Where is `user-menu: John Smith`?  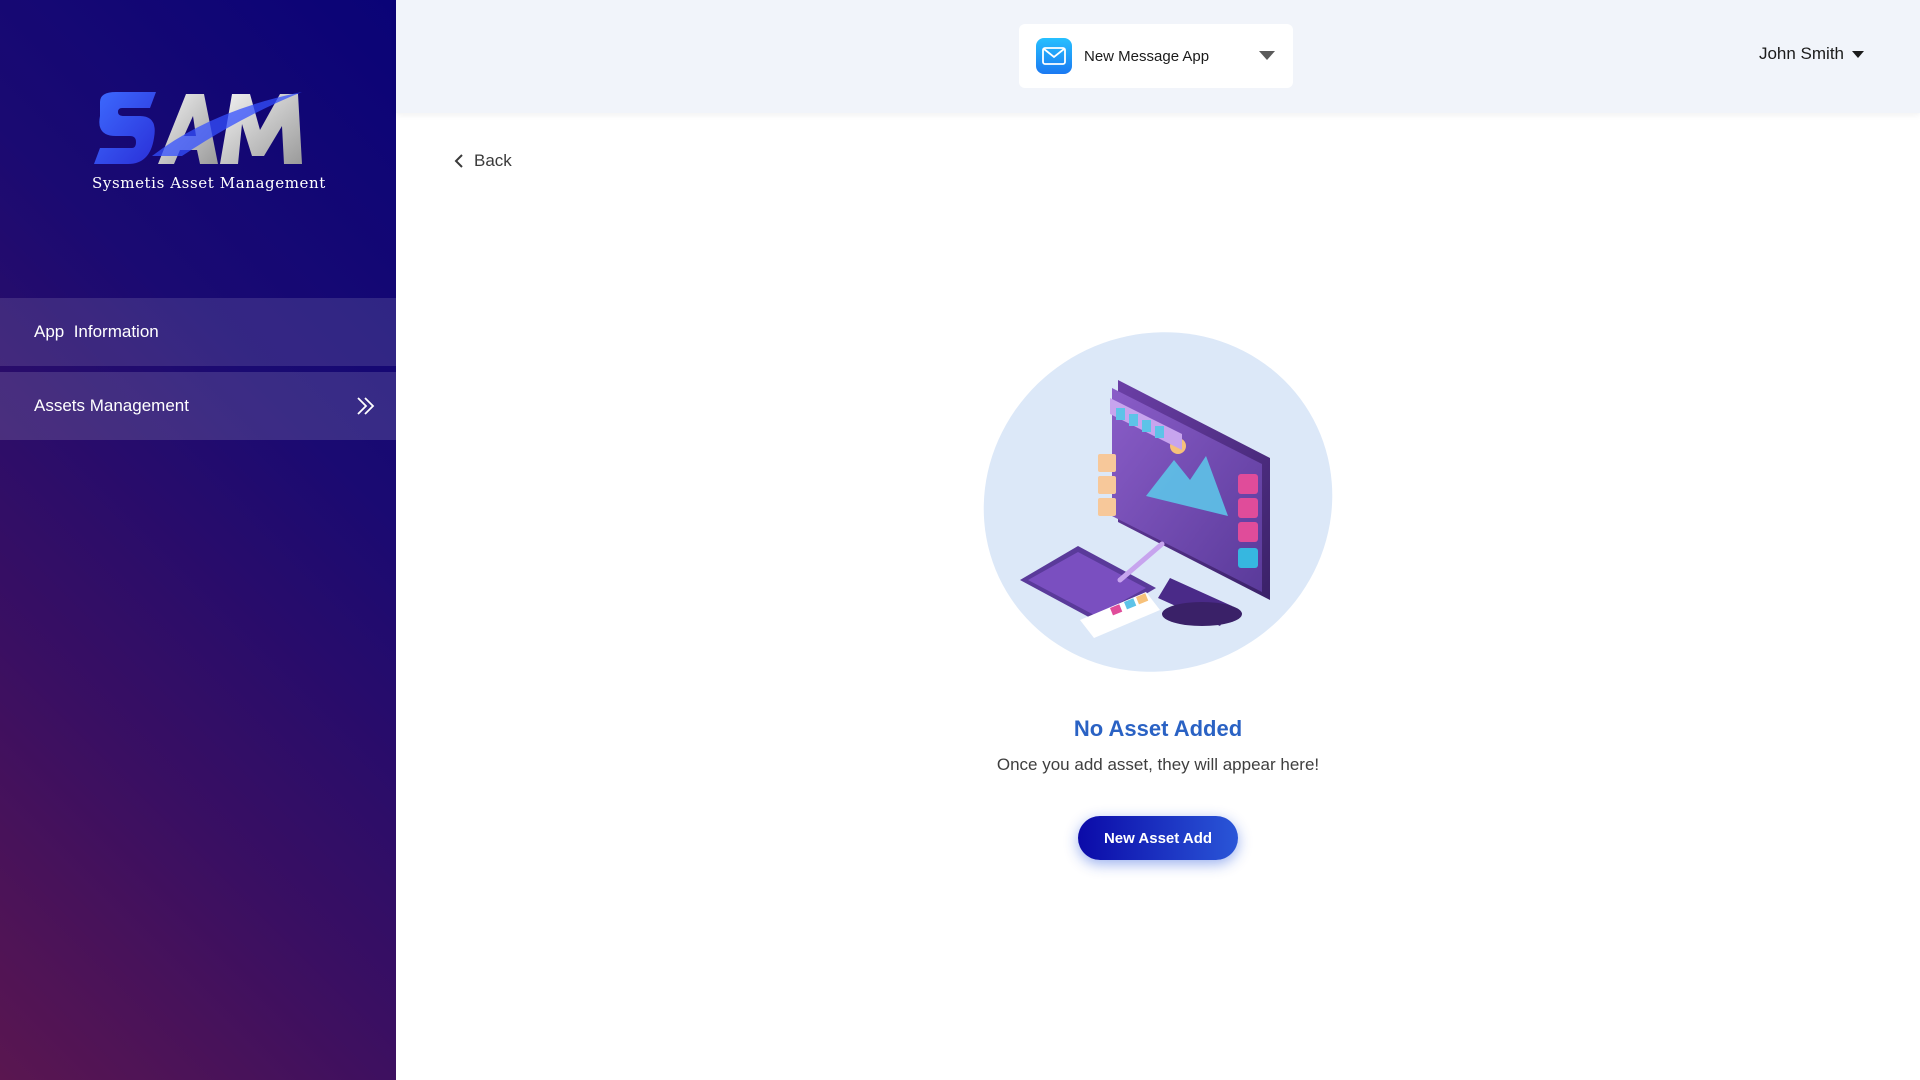 user-menu: John Smith is located at coordinates (1811, 54).